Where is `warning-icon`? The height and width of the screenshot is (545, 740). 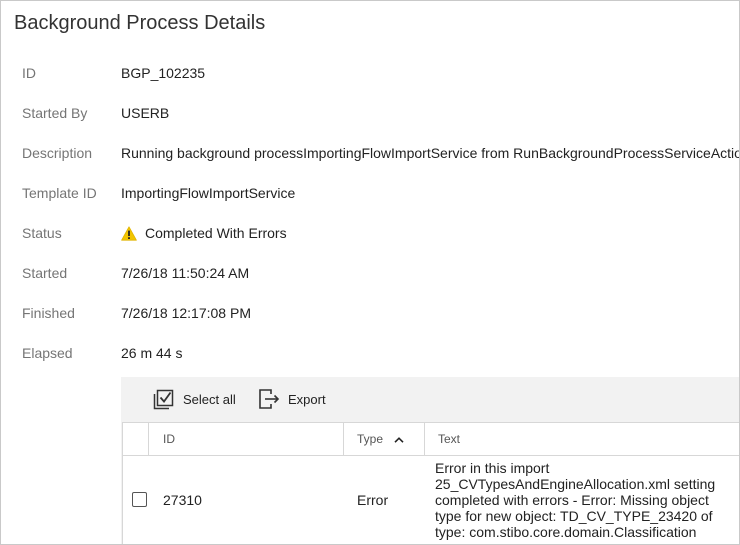
warning-icon is located at coordinates (129, 233).